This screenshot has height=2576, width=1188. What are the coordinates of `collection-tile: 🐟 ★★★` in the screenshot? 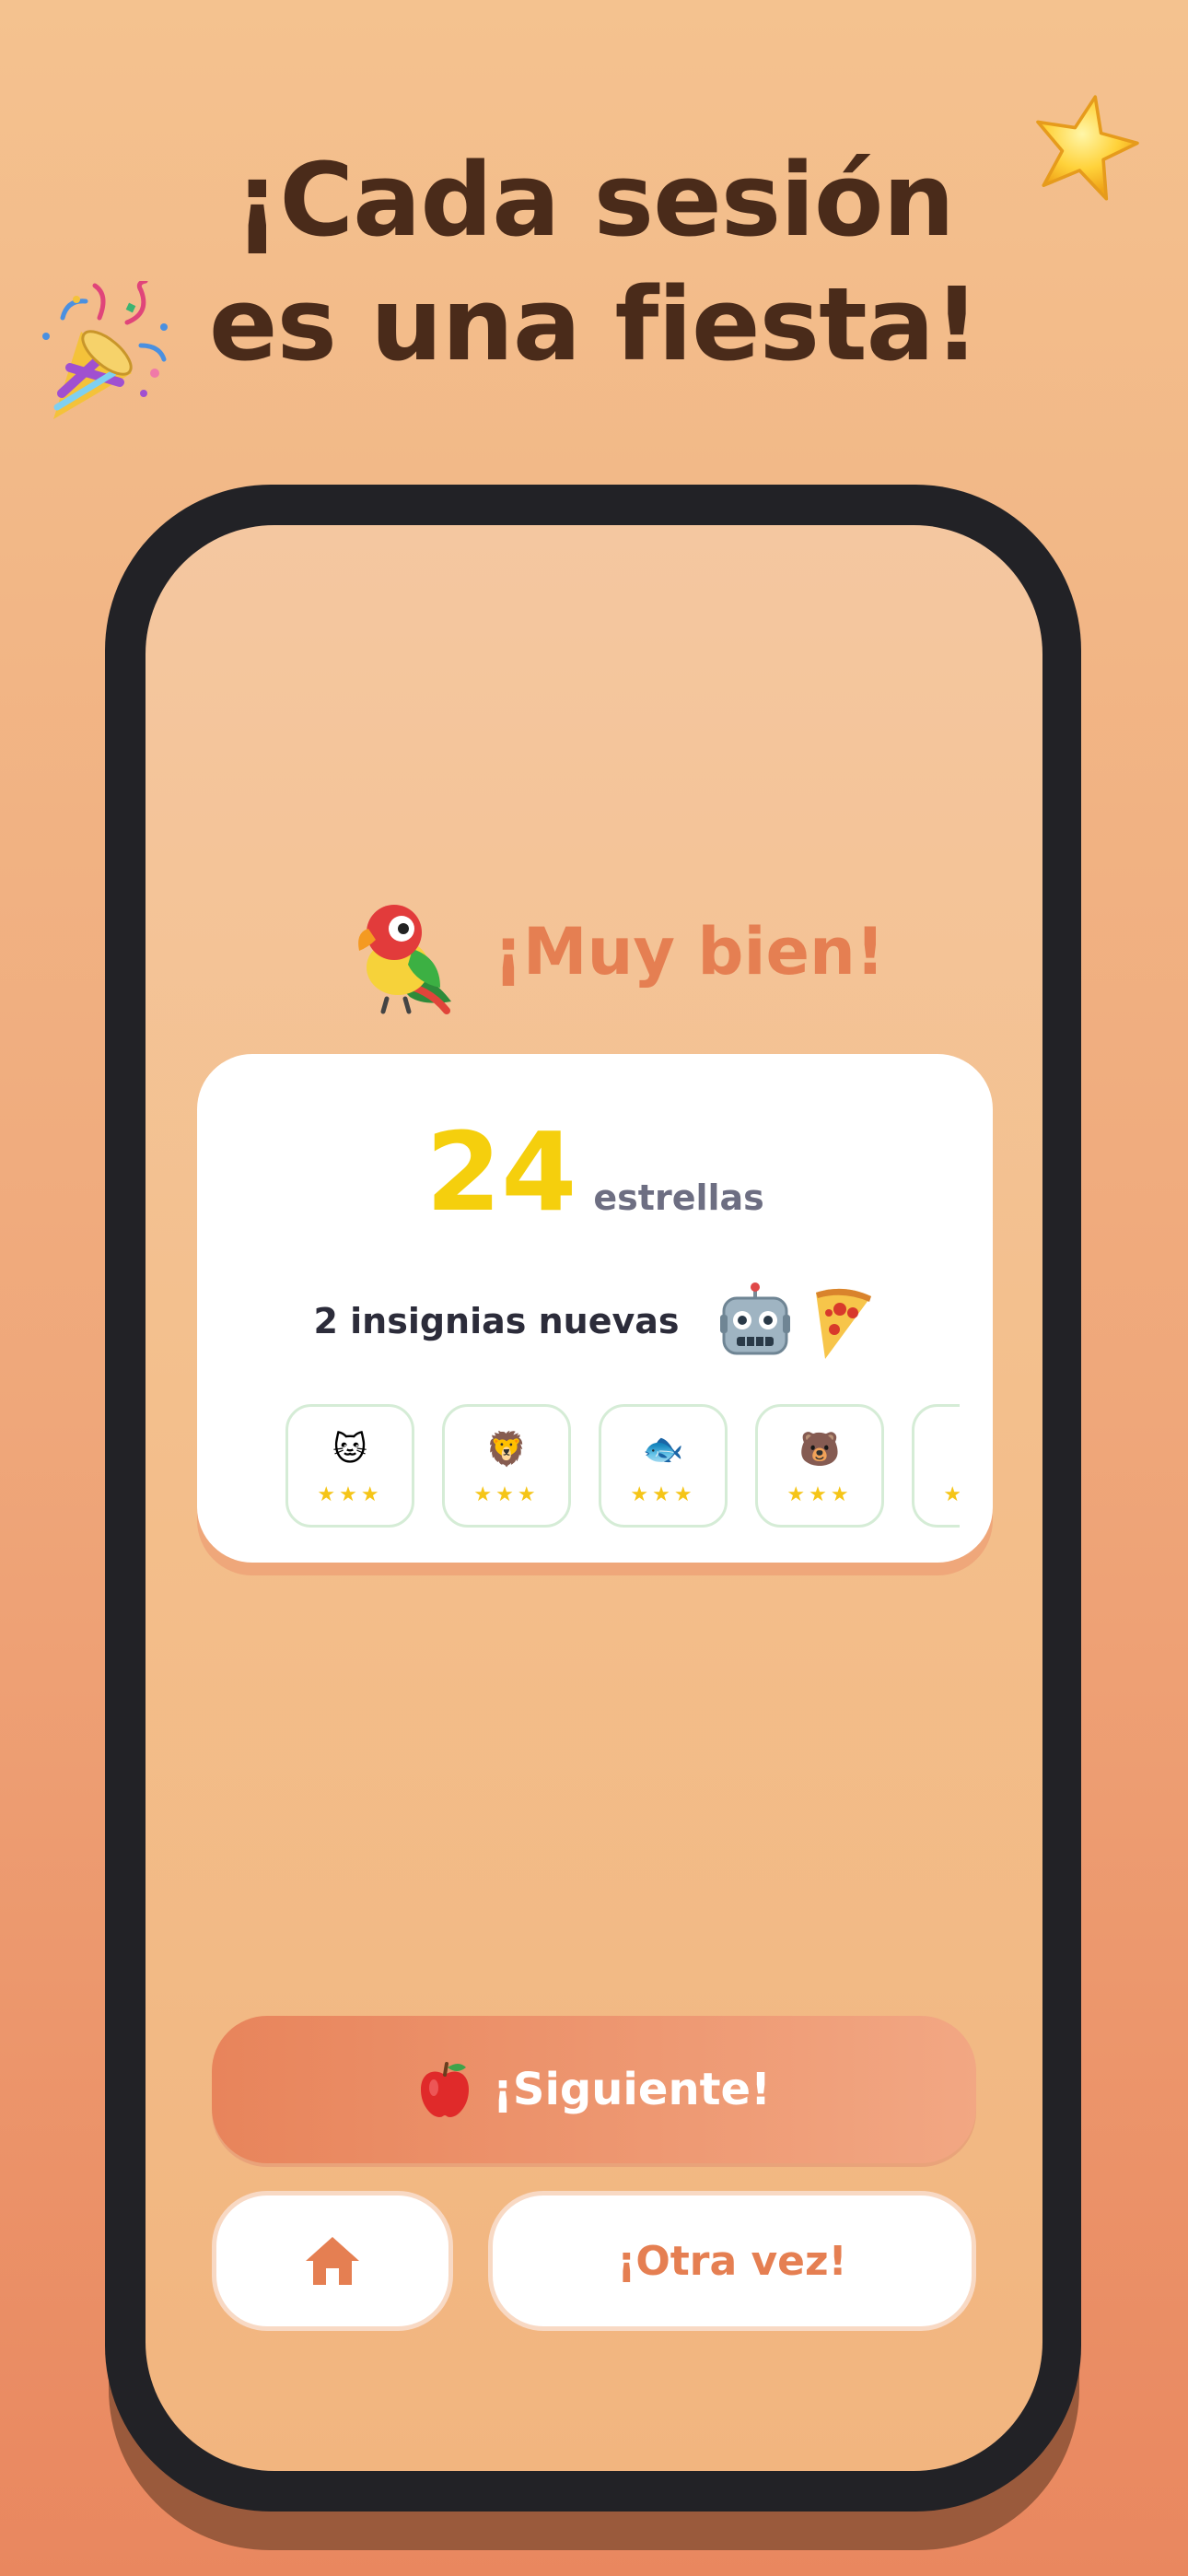 It's located at (663, 1466).